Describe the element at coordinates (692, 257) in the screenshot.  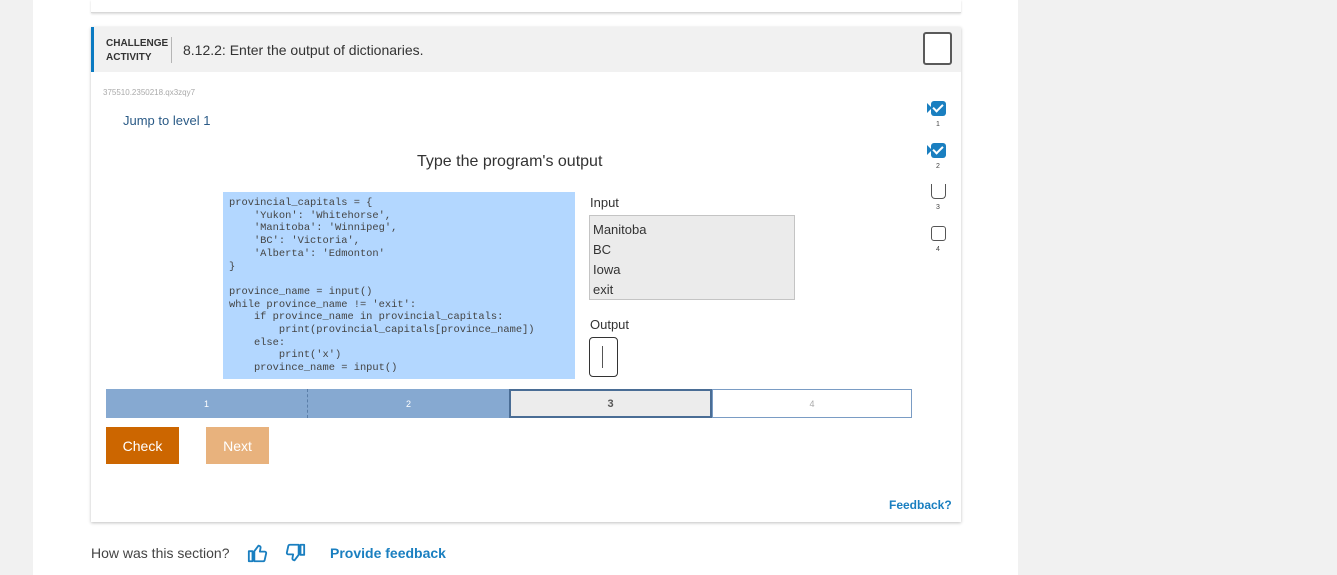
I see `input-box: Manitoba BC Iowa exit` at that location.